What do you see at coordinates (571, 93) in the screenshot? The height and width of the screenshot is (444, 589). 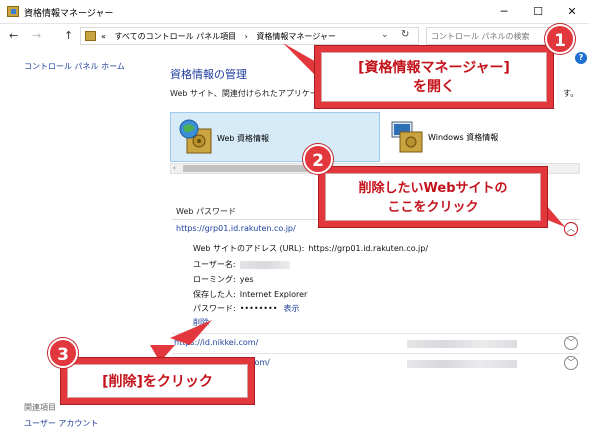 I see `page-description-tail: す。` at bounding box center [571, 93].